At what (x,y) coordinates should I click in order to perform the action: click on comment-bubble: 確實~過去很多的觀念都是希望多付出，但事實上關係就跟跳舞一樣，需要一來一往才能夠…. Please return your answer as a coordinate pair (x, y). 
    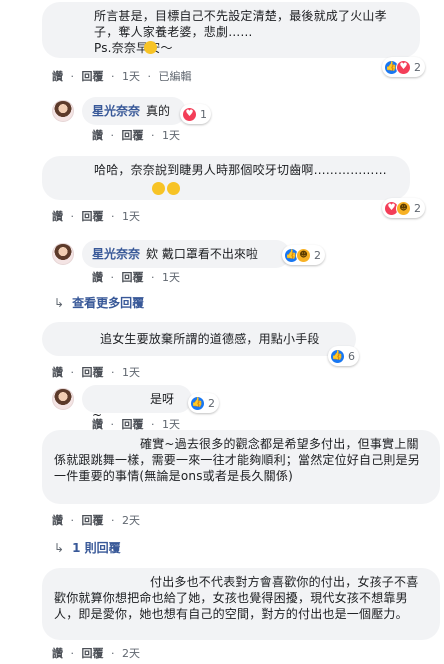
    Looking at the image, I should click on (241, 467).